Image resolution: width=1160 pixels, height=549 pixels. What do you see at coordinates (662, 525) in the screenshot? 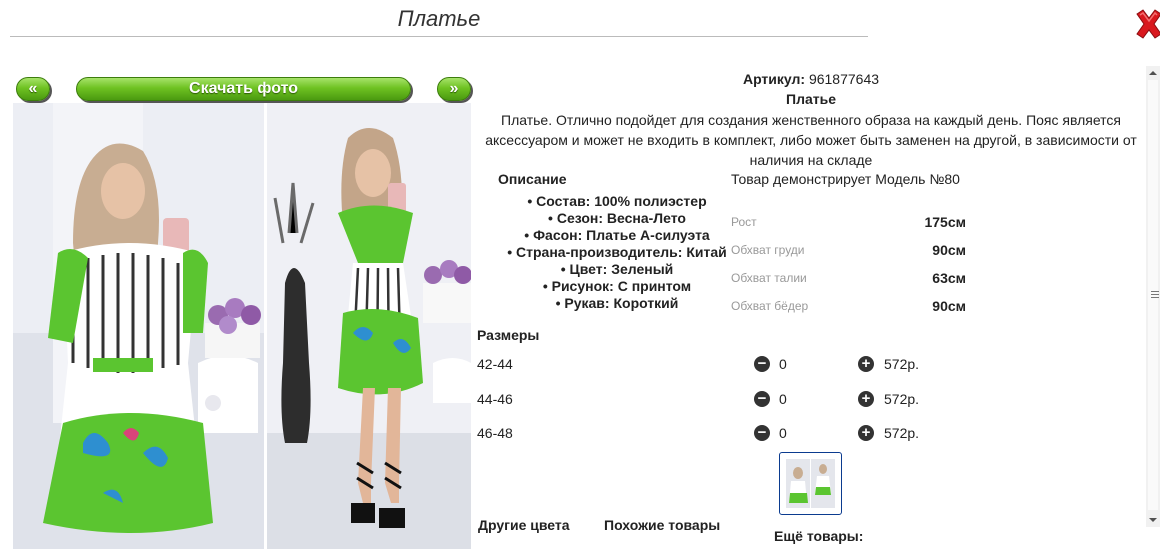
I see `similar-products-heading: Похожие товары` at bounding box center [662, 525].